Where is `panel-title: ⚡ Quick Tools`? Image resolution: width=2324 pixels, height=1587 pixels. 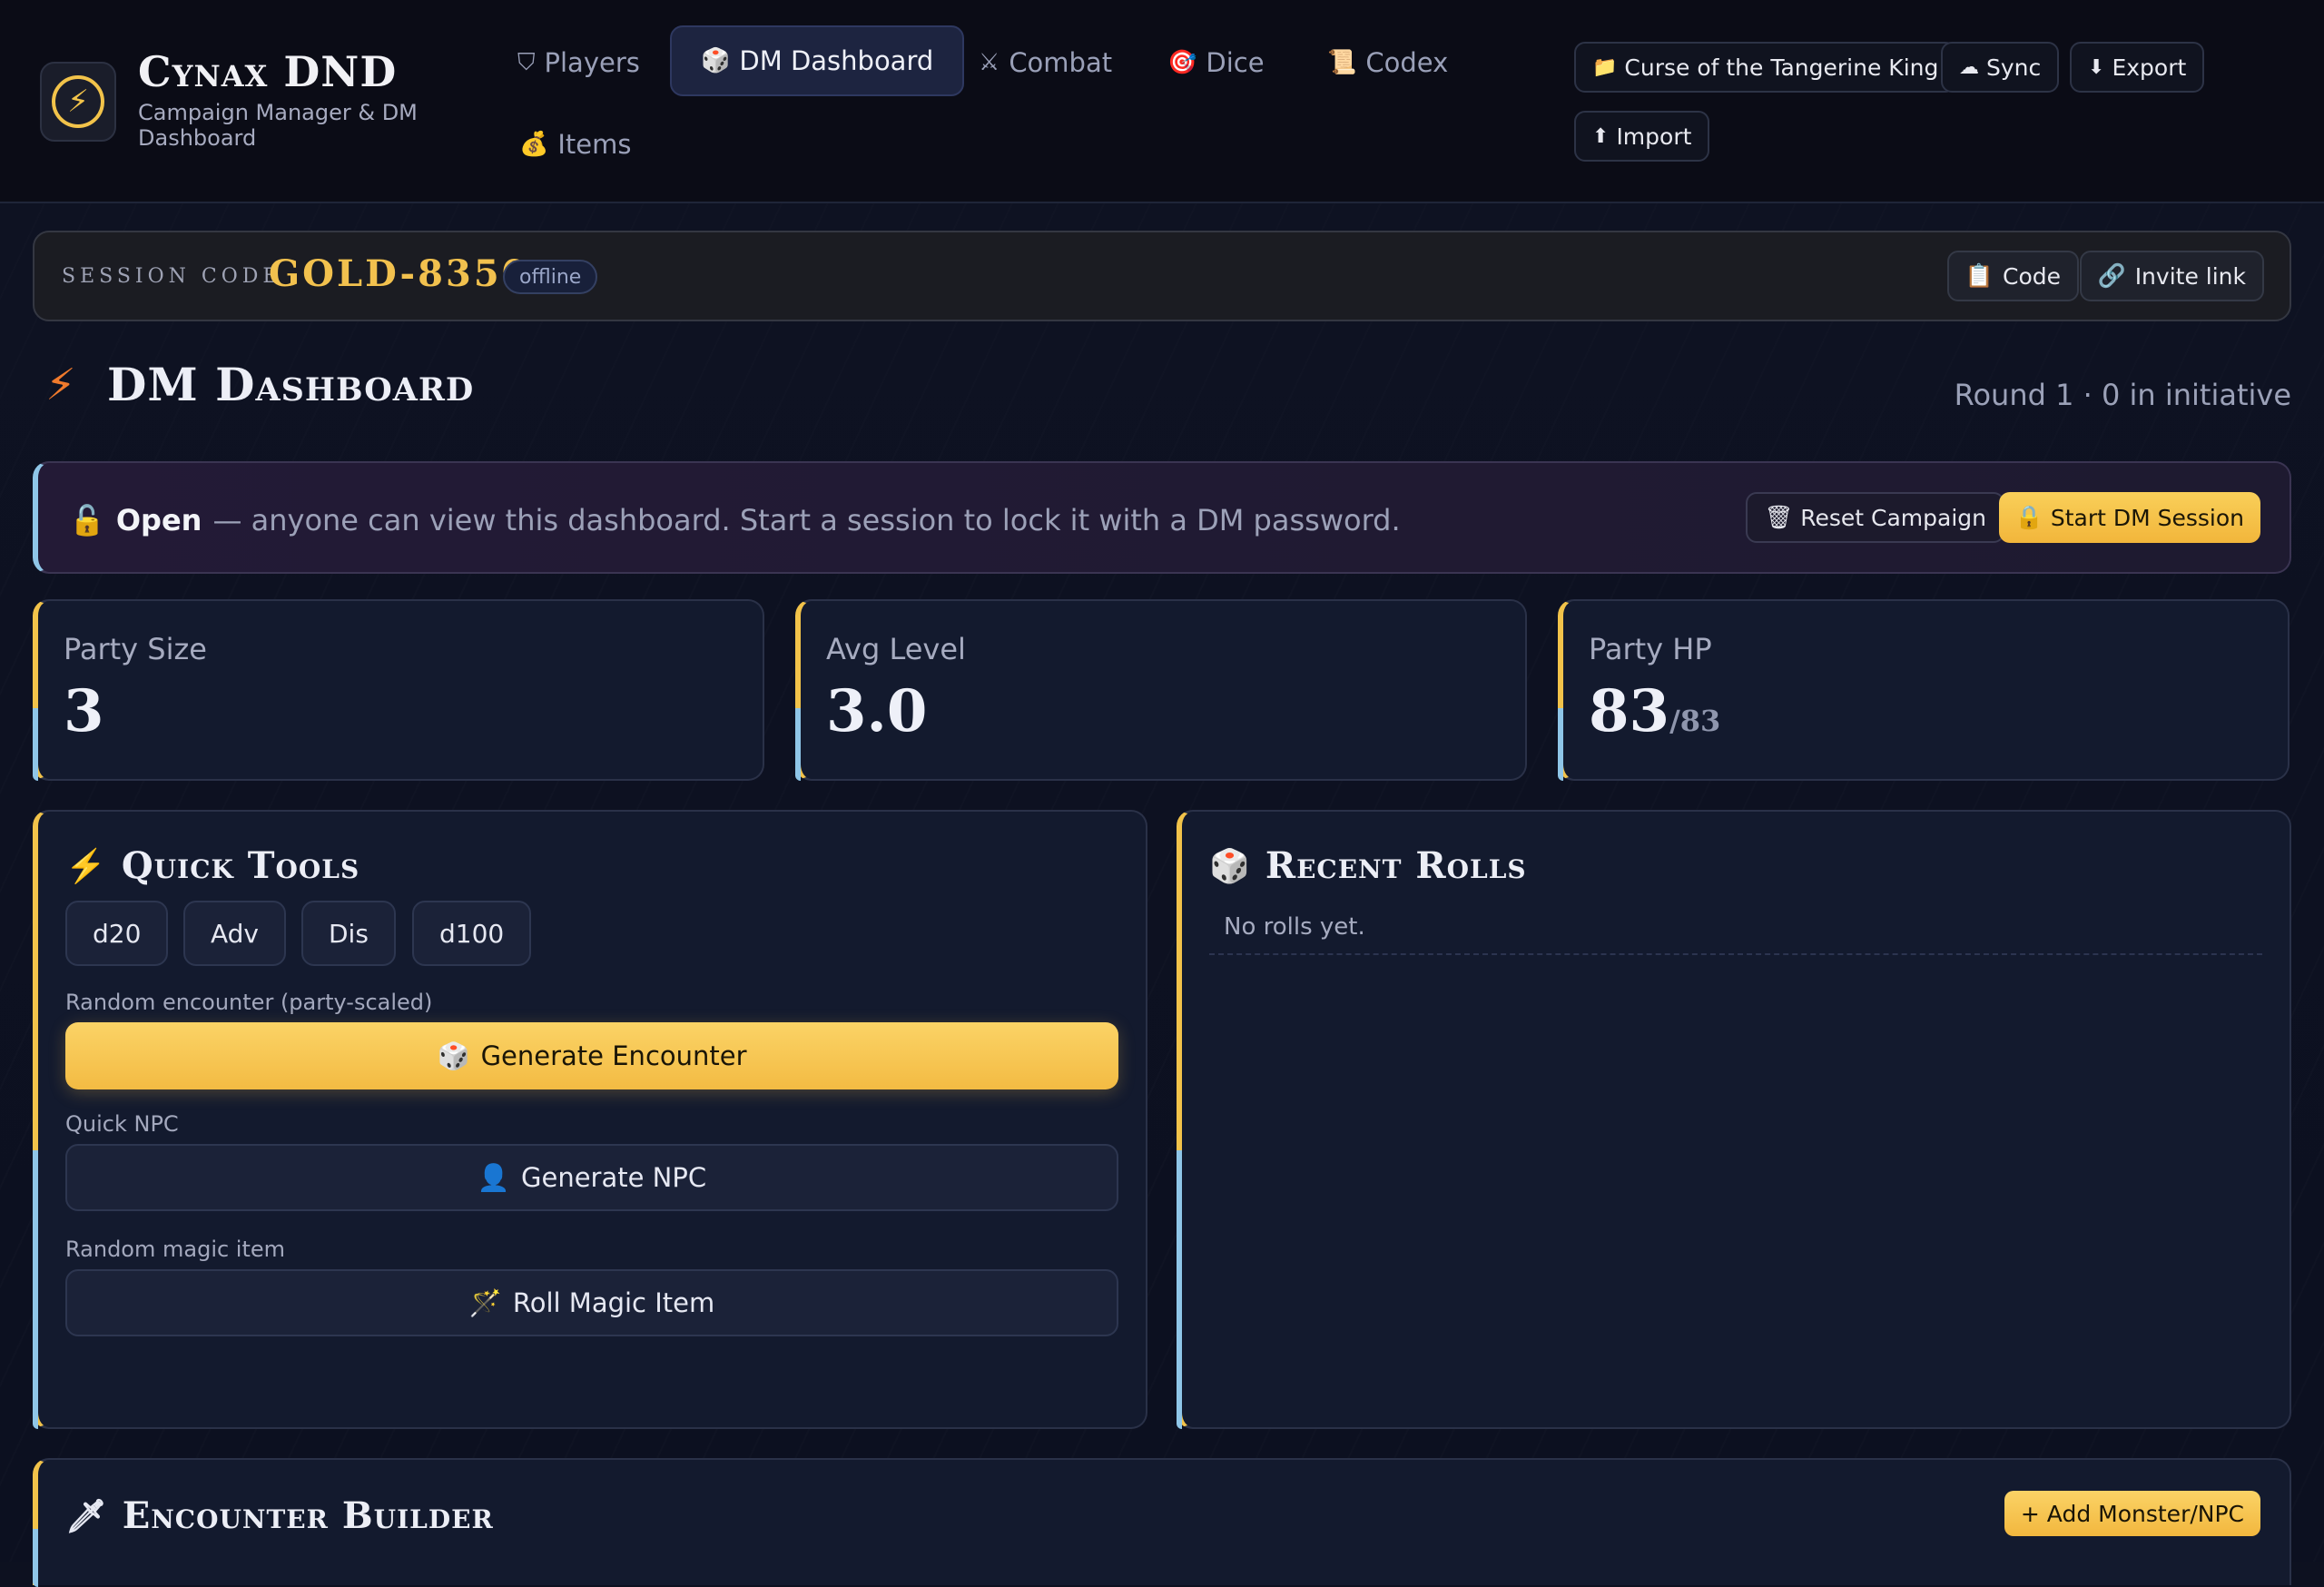
panel-title: ⚡ Quick Tools is located at coordinates (212, 866).